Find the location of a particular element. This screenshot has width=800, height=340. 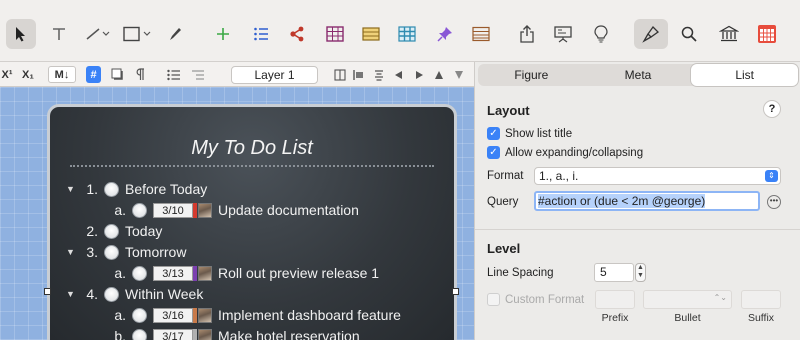

card-icon is located at coordinates (371, 34).